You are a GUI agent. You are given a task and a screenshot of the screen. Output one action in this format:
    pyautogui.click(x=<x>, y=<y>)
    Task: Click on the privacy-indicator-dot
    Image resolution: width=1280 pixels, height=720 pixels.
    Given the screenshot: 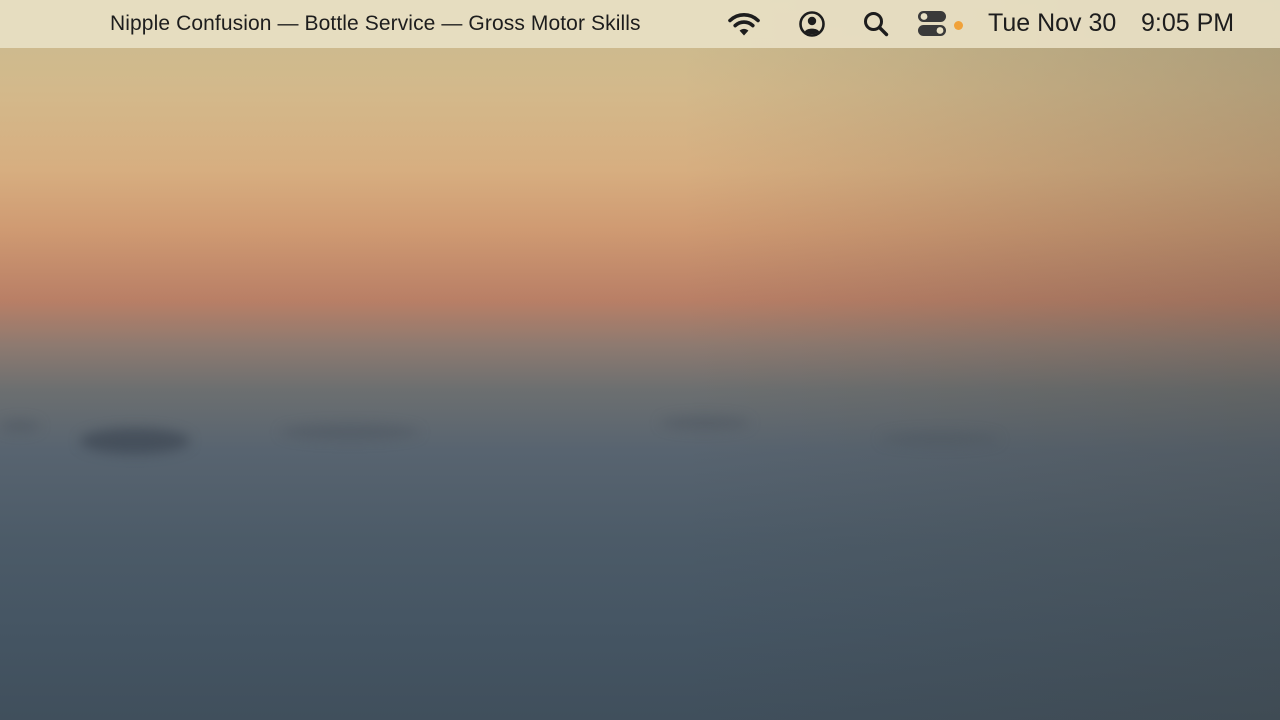 What is the action you would take?
    pyautogui.click(x=958, y=25)
    